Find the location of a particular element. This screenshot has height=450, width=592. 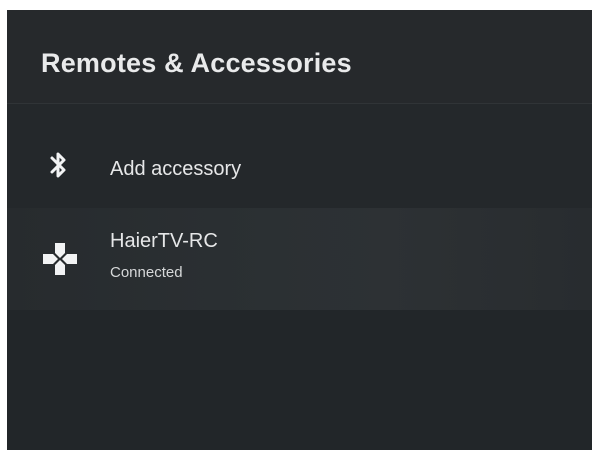

gamepad-icon is located at coordinates (60, 259).